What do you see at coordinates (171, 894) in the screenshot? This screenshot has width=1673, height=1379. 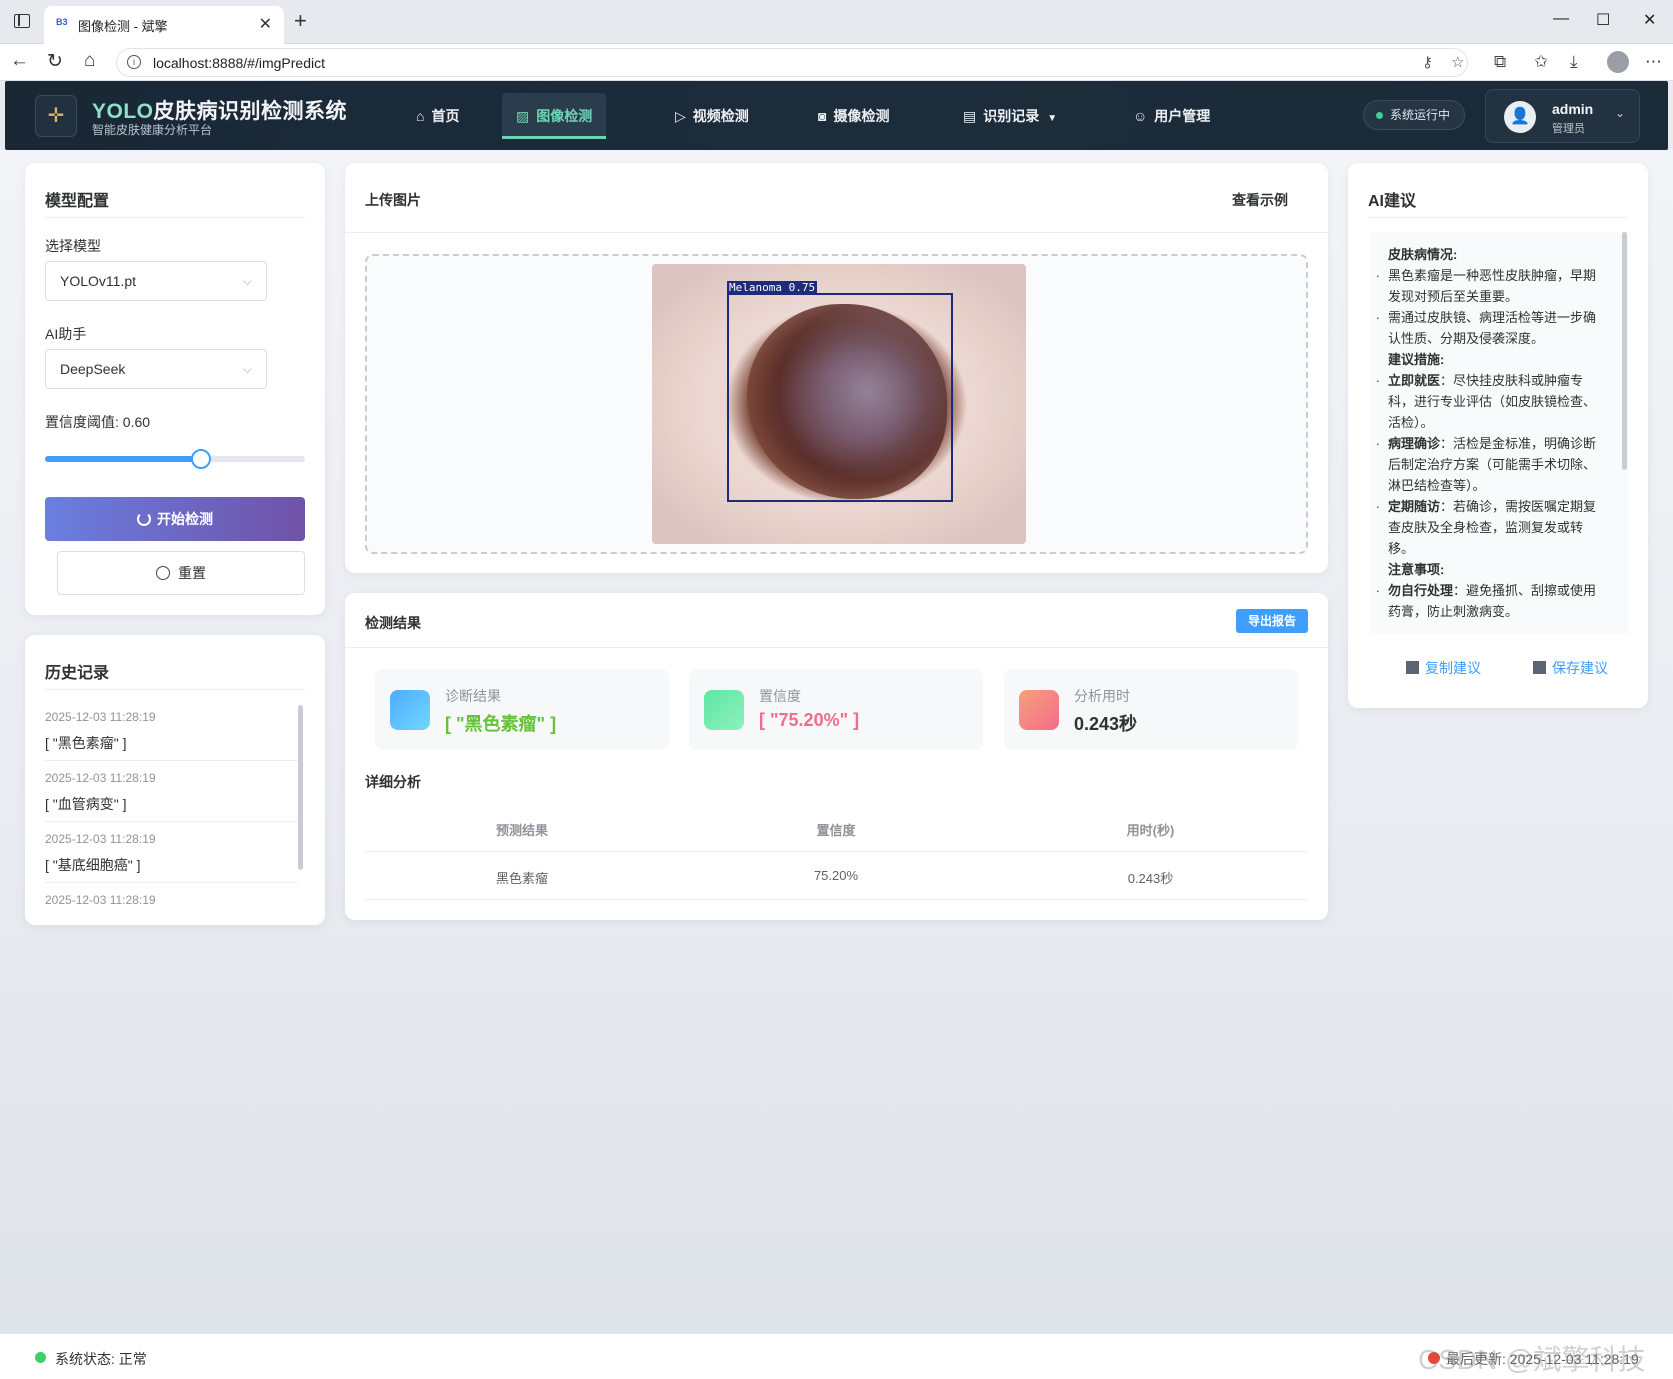 I see `history-item: 2025-12-03 11:28:19` at bounding box center [171, 894].